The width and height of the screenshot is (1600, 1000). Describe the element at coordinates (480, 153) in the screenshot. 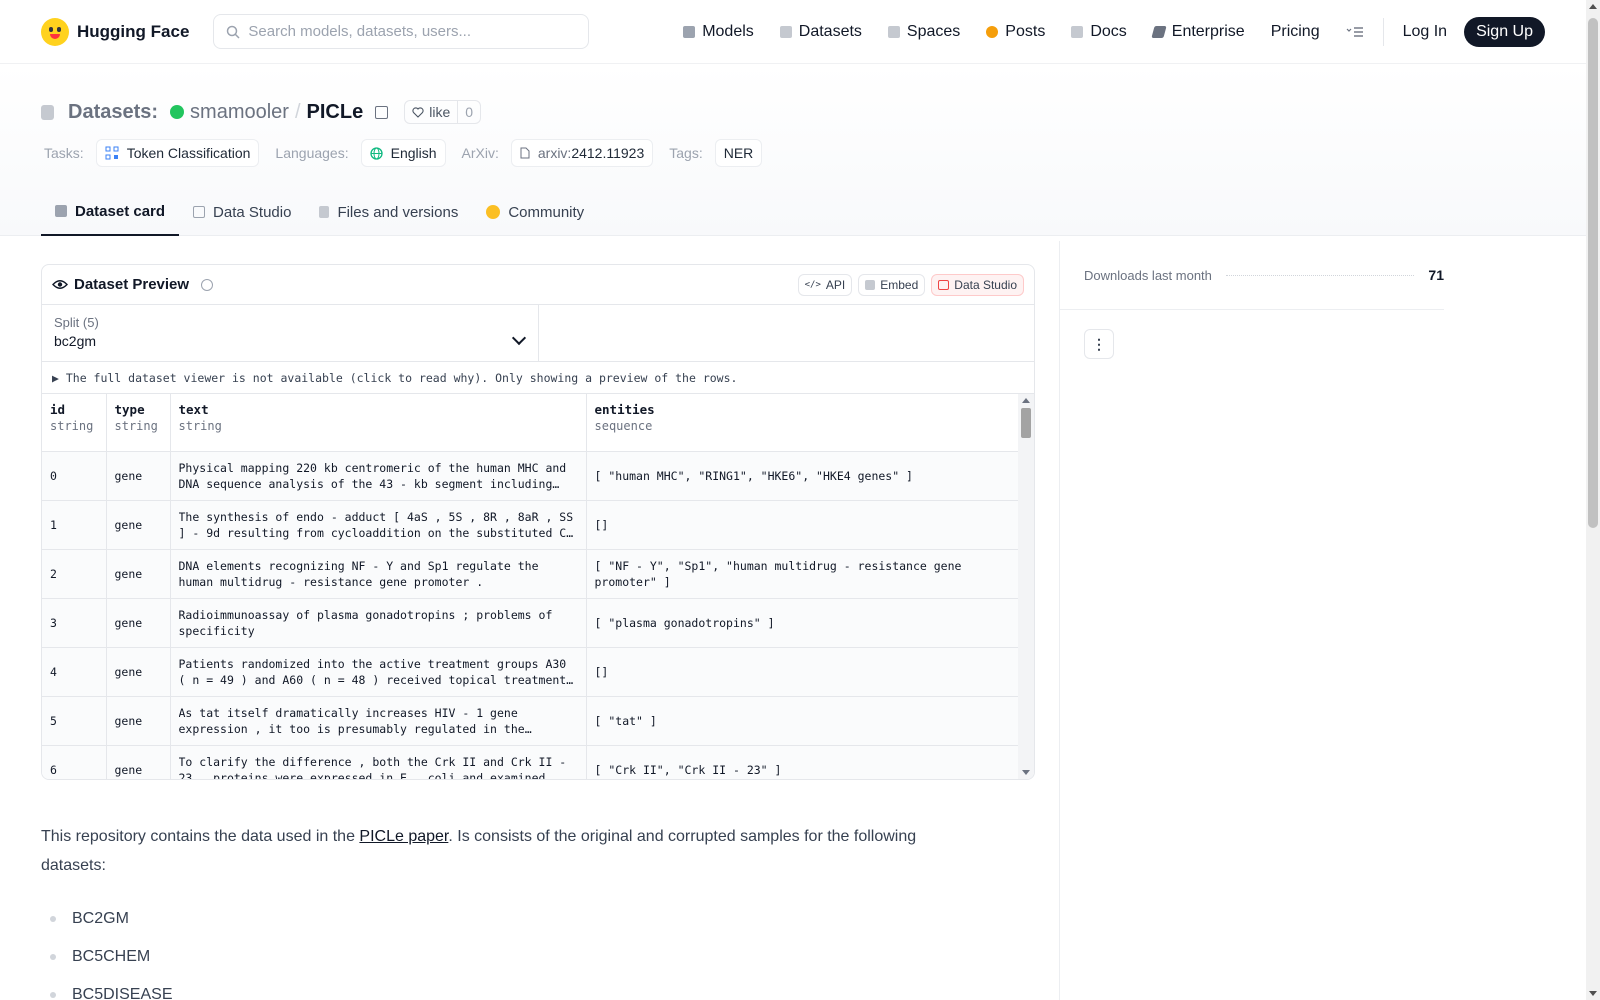

I see `arxiv-label: ArXiv:` at that location.